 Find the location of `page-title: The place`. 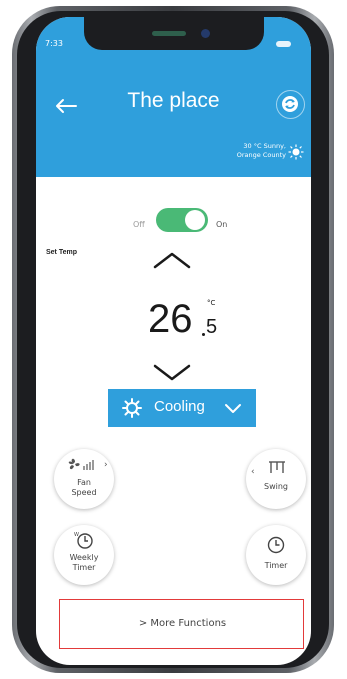

page-title: The place is located at coordinates (173, 100).